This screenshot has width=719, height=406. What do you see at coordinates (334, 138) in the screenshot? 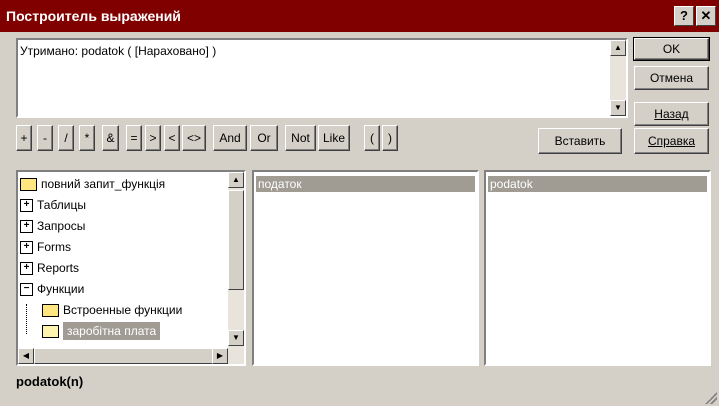
I see `op-like-button: Like` at bounding box center [334, 138].